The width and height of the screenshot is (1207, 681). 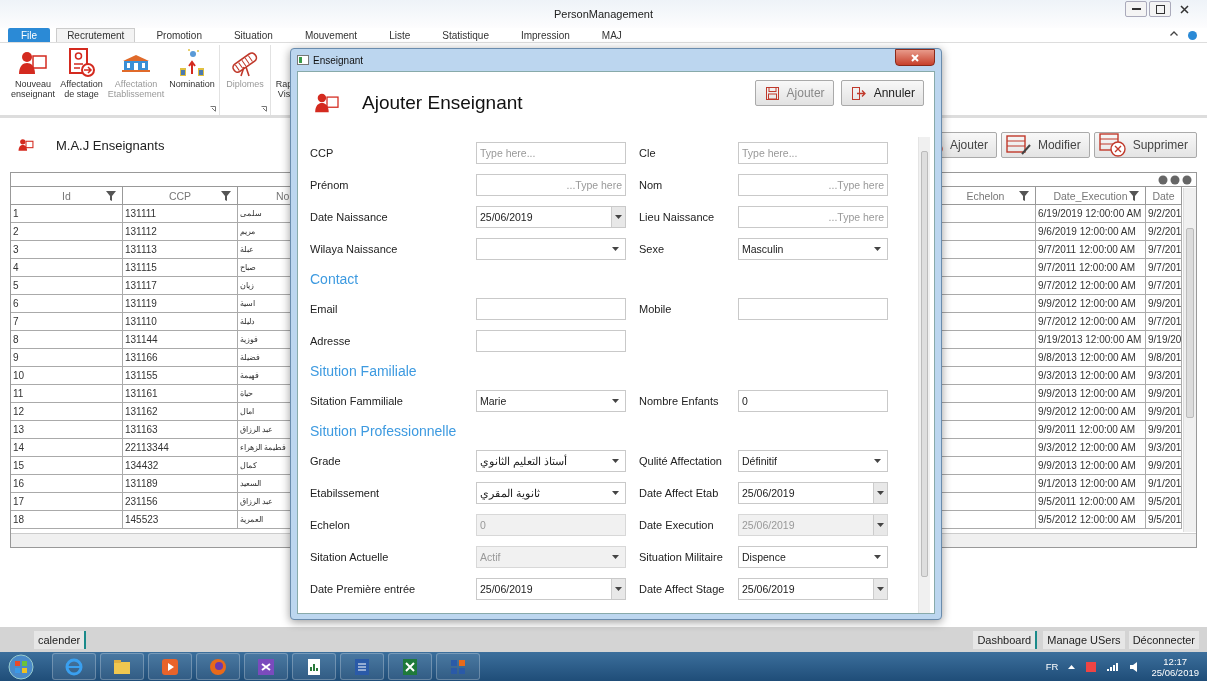 I want to click on ribbon-tab: Recrutement, so click(x=96, y=35).